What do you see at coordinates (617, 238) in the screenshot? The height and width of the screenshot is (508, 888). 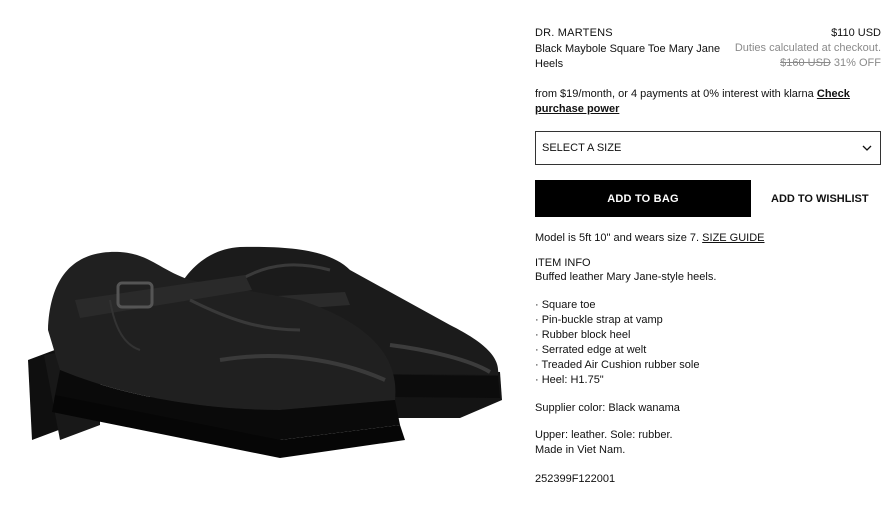 I see `model-info-text: Model is 5ft 10" and wears size 7.` at bounding box center [617, 238].